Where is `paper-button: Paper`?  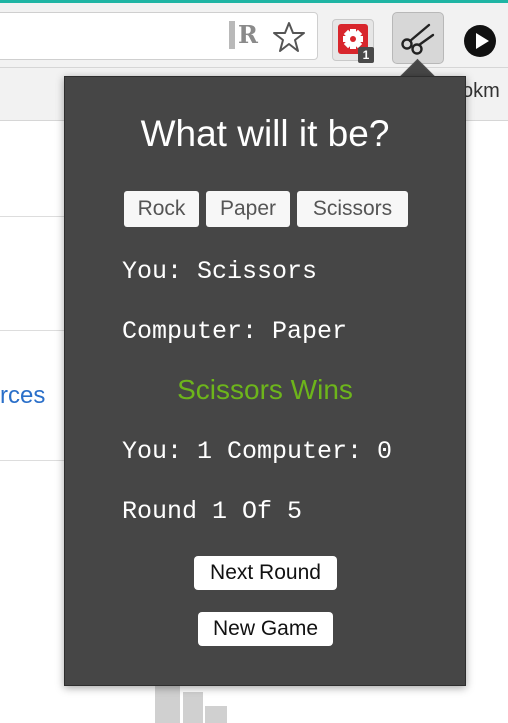 paper-button: Paper is located at coordinates (248, 209).